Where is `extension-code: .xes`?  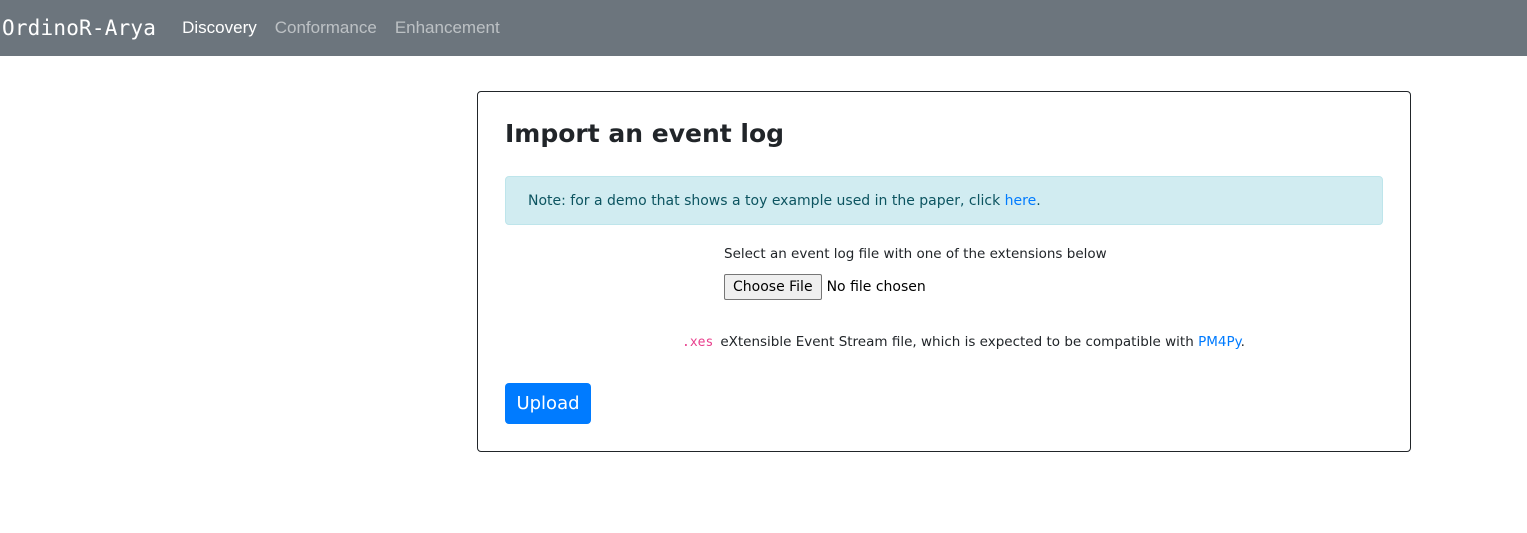
extension-code: .xes is located at coordinates (698, 342).